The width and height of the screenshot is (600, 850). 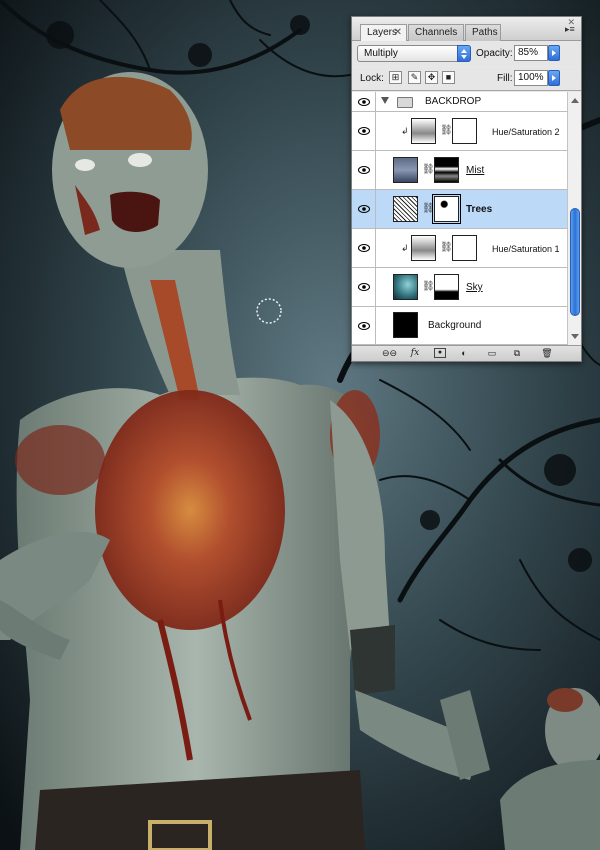 I want to click on blend-row: Multiply Opacity: 85%, so click(x=466, y=53).